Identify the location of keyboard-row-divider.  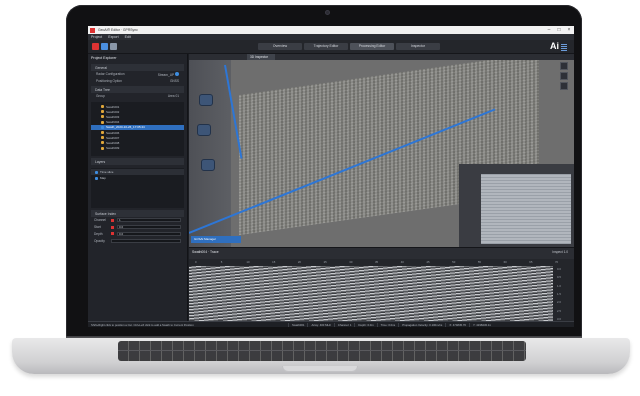
(322, 350).